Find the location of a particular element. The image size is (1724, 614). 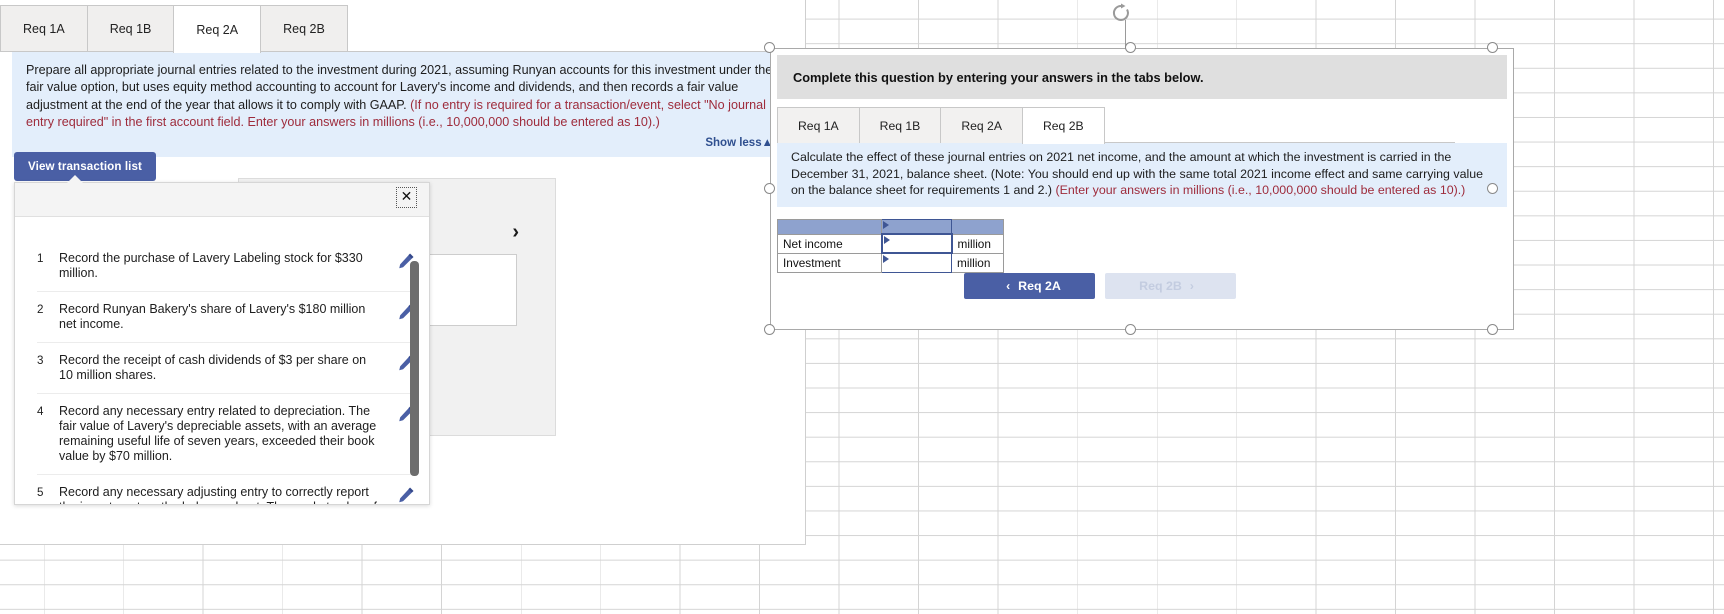

selection-handle-top-left is located at coordinates (769, 47).